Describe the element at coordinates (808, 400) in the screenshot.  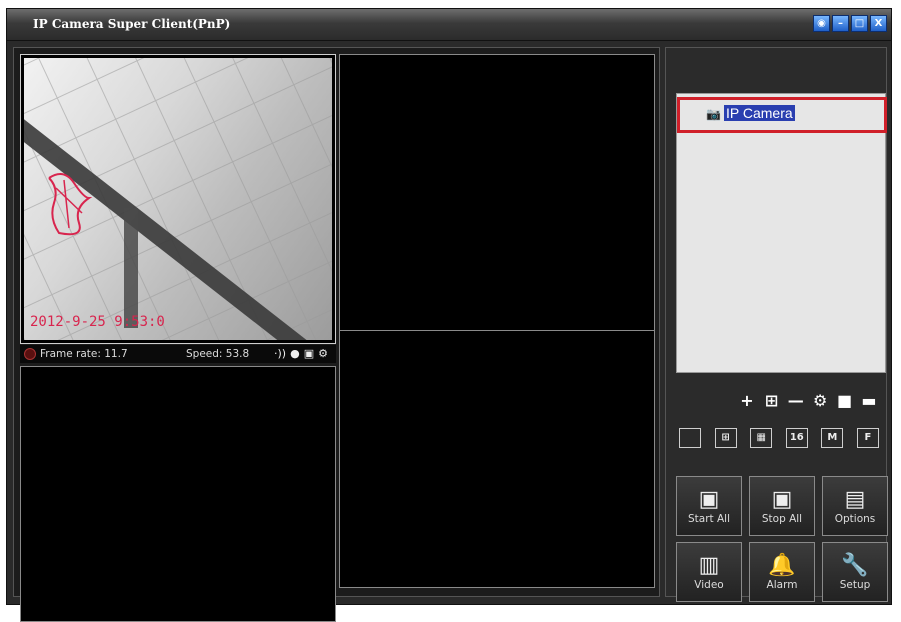
I see `camera-list-toolbar: + ⊞ — ⚙ ■ ▬` at that location.